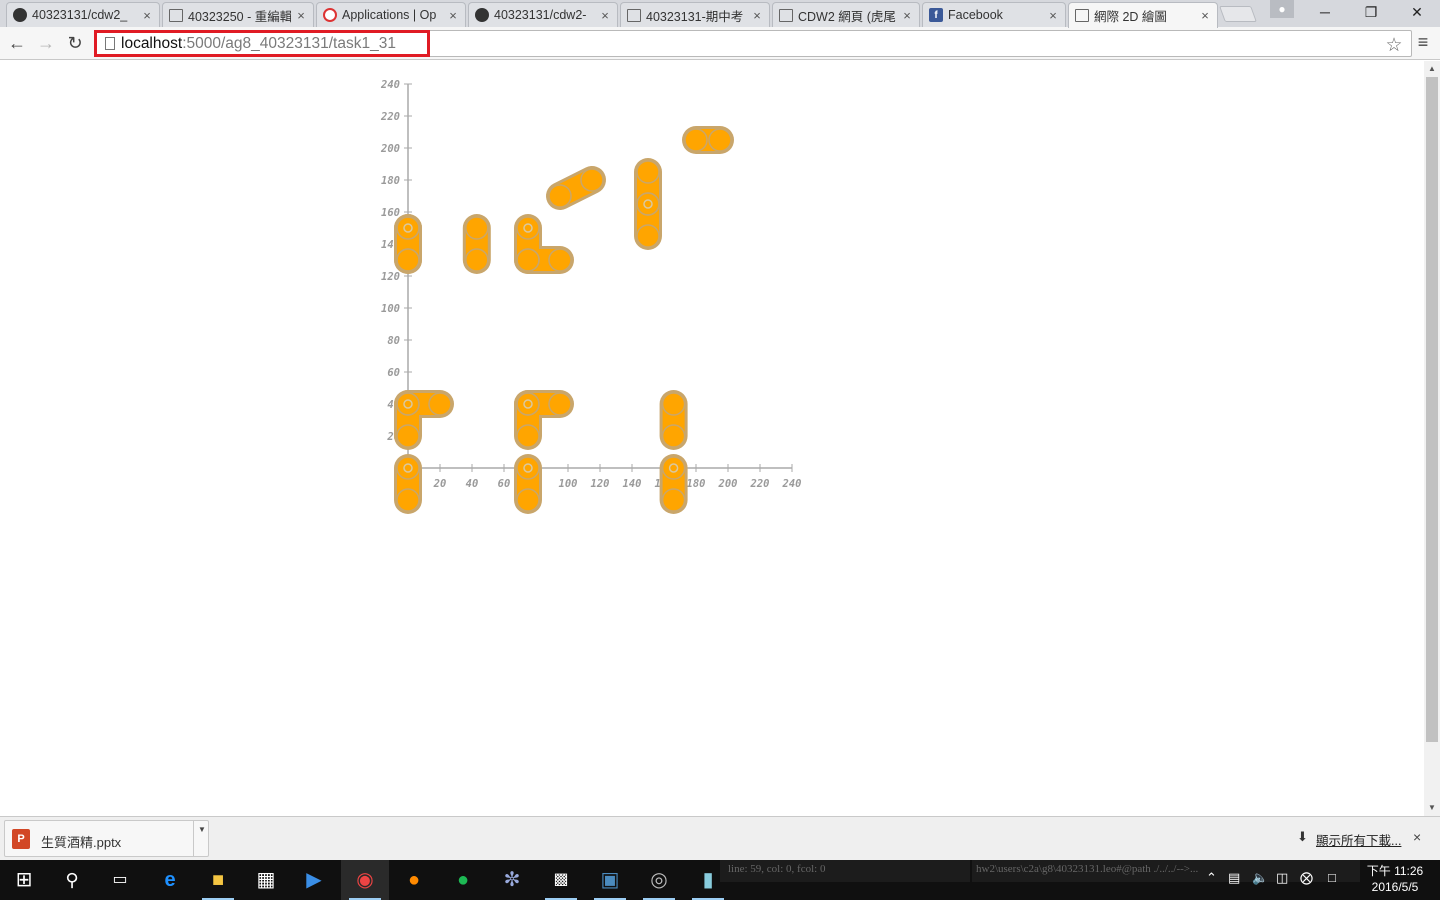  I want to click on x-tick-label: 140, so click(632, 484).